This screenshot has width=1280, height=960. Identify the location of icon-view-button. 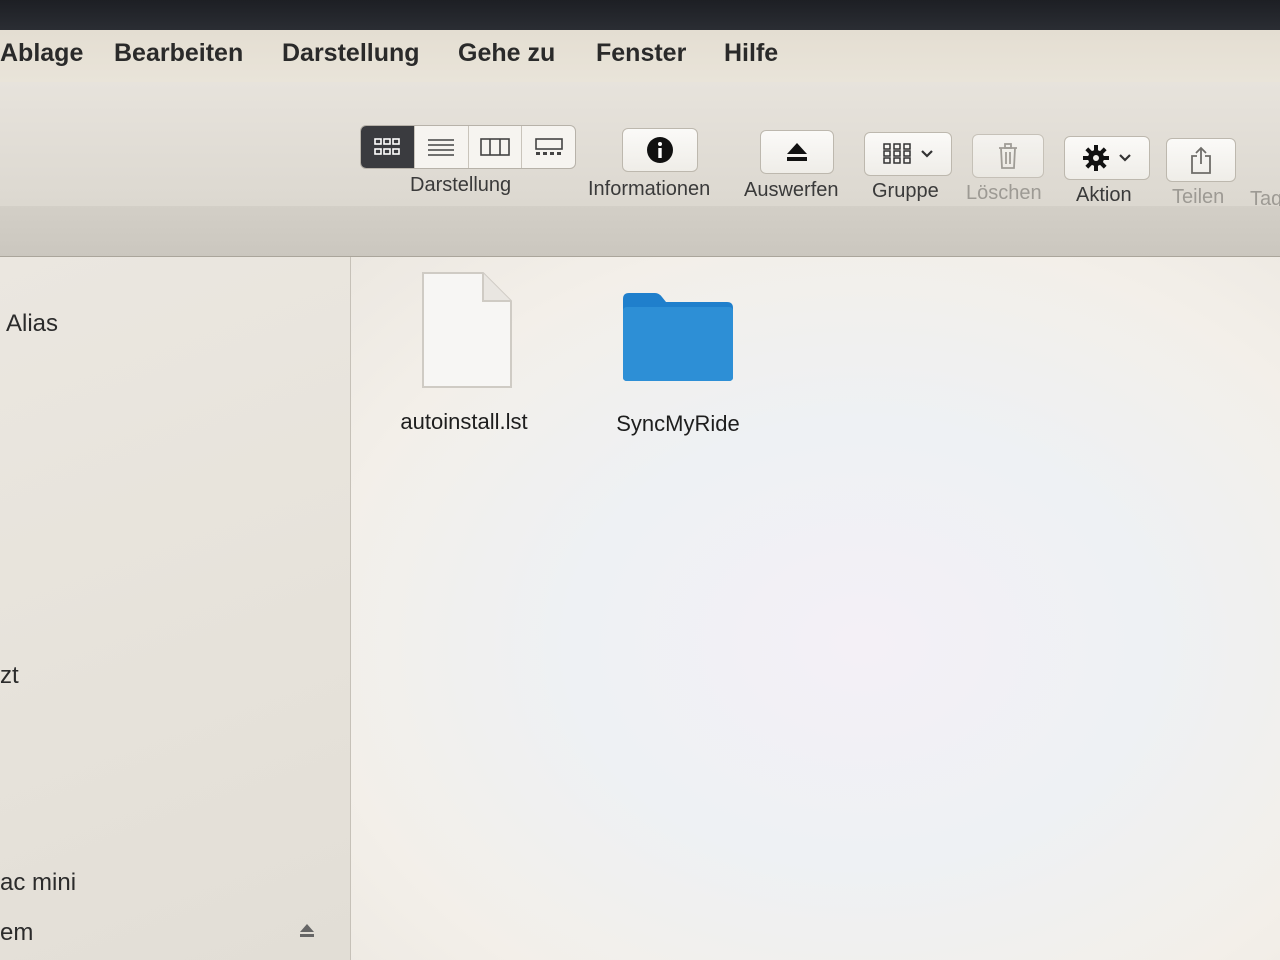
(388, 147).